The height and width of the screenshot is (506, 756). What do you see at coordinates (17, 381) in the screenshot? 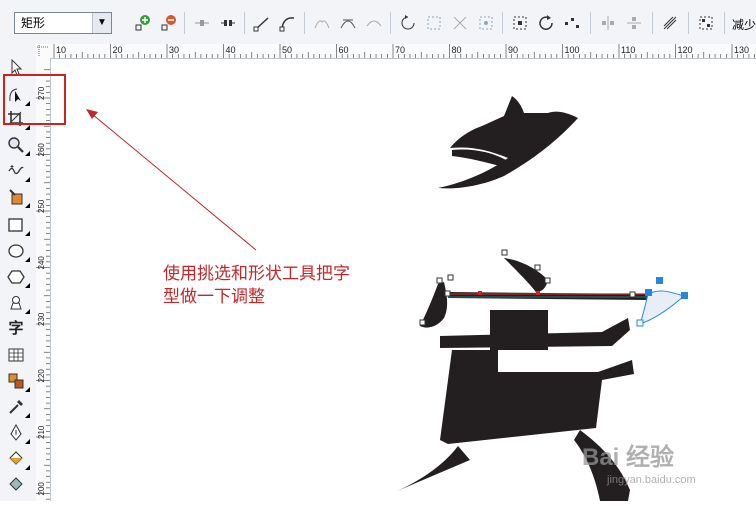
I see `interactive-blend-tool` at bounding box center [17, 381].